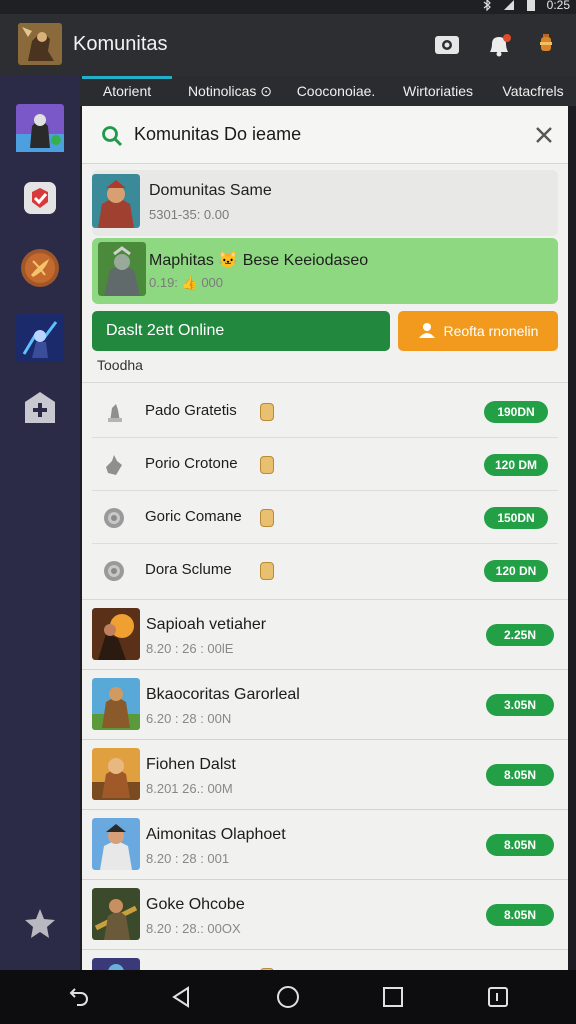 This screenshot has height=1024, width=576. I want to click on settings-row-2: Porio Crotone 120 DM, so click(325, 465).